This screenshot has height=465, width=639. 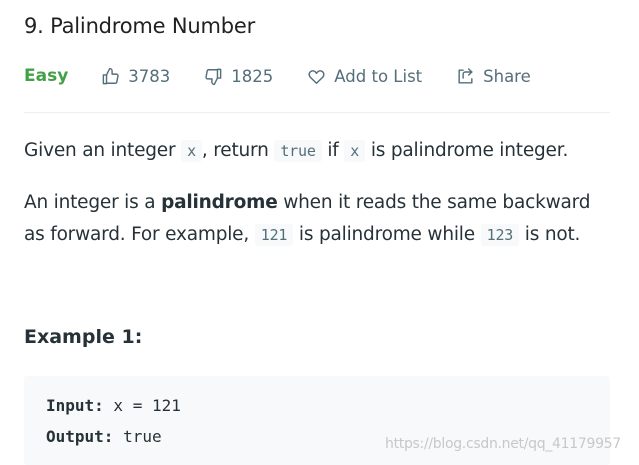 I want to click on add-to-list-label: Add to List, so click(x=378, y=76).